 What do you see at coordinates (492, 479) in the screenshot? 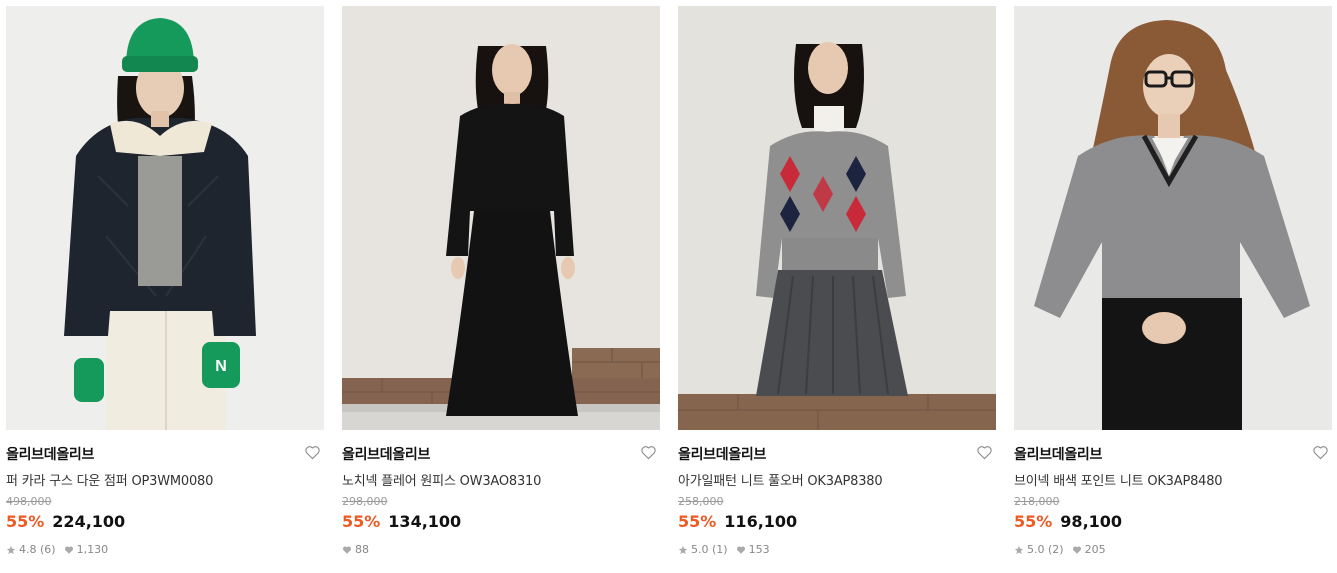
I see `product-name: 노치넥 플레어 원피스 OW3AO8310` at bounding box center [492, 479].